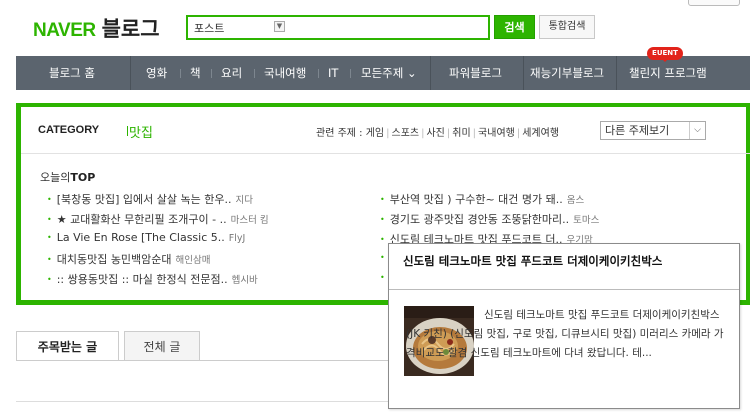 Image resolution: width=750 pixels, height=412 pixels. I want to click on content-divider, so click(202, 401).